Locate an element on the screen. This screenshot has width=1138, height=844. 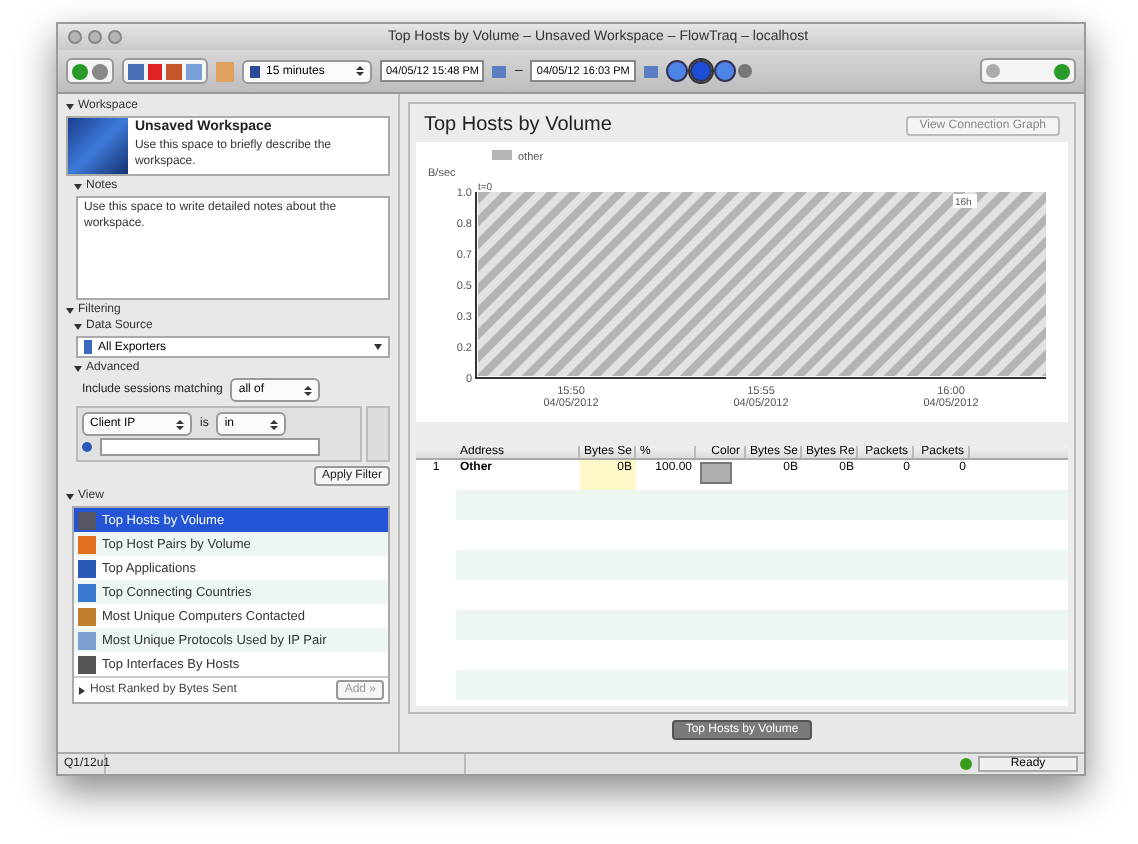
navigation-buttons is located at coordinates (90, 71).